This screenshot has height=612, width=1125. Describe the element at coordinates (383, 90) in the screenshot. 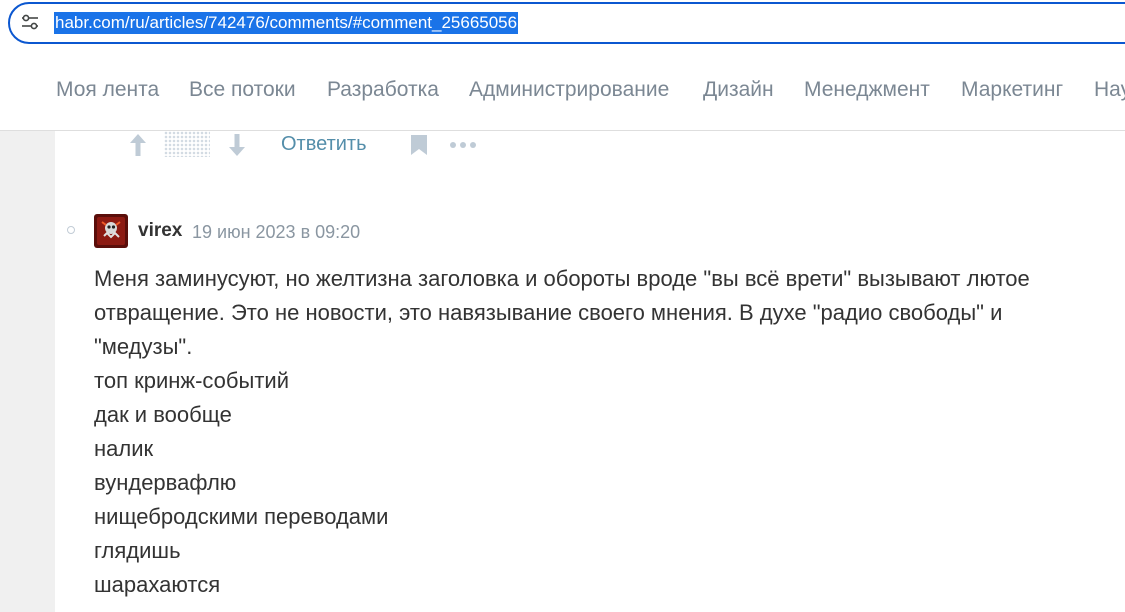

I see `nav-item-development: Разработка` at that location.